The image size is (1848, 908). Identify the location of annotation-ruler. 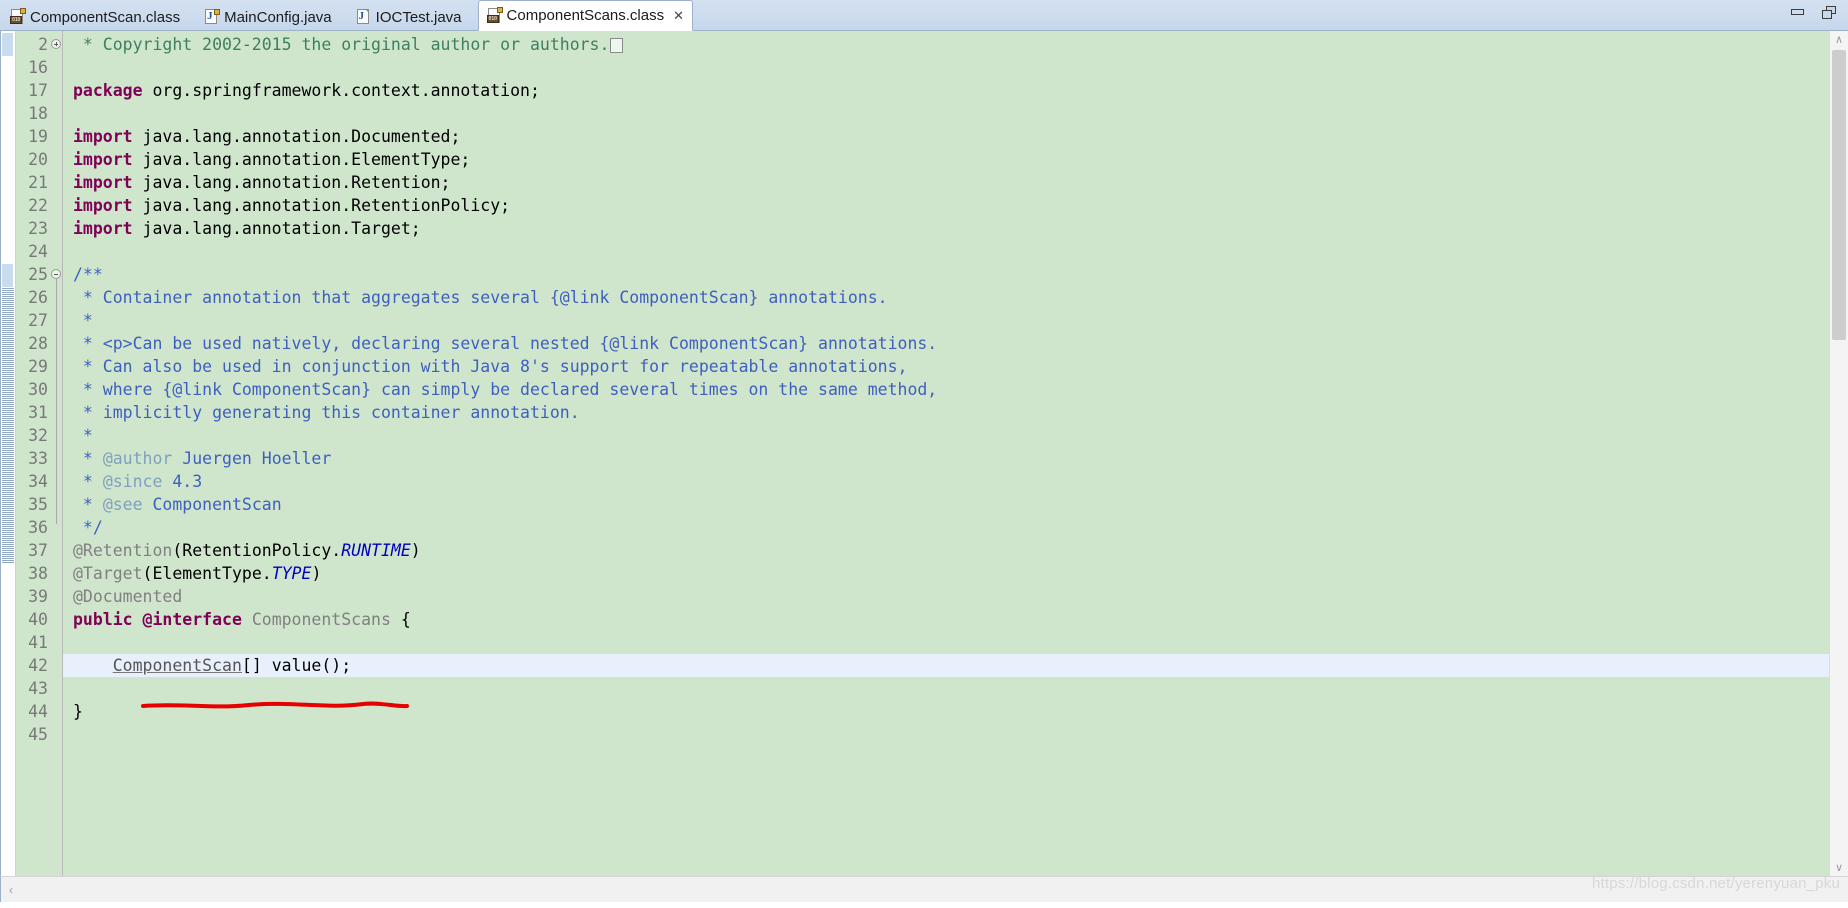
(8, 453).